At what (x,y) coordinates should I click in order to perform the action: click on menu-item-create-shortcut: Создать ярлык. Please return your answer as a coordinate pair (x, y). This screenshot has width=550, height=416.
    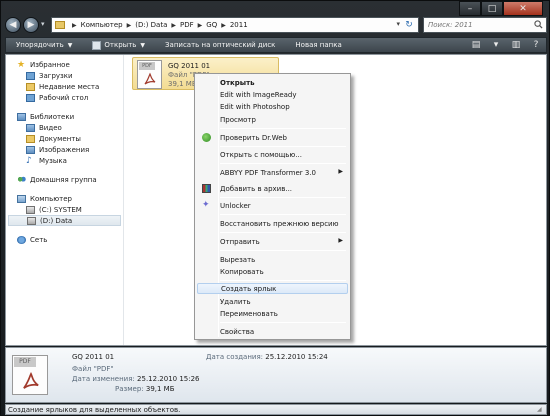
    Looking at the image, I should click on (272, 288).